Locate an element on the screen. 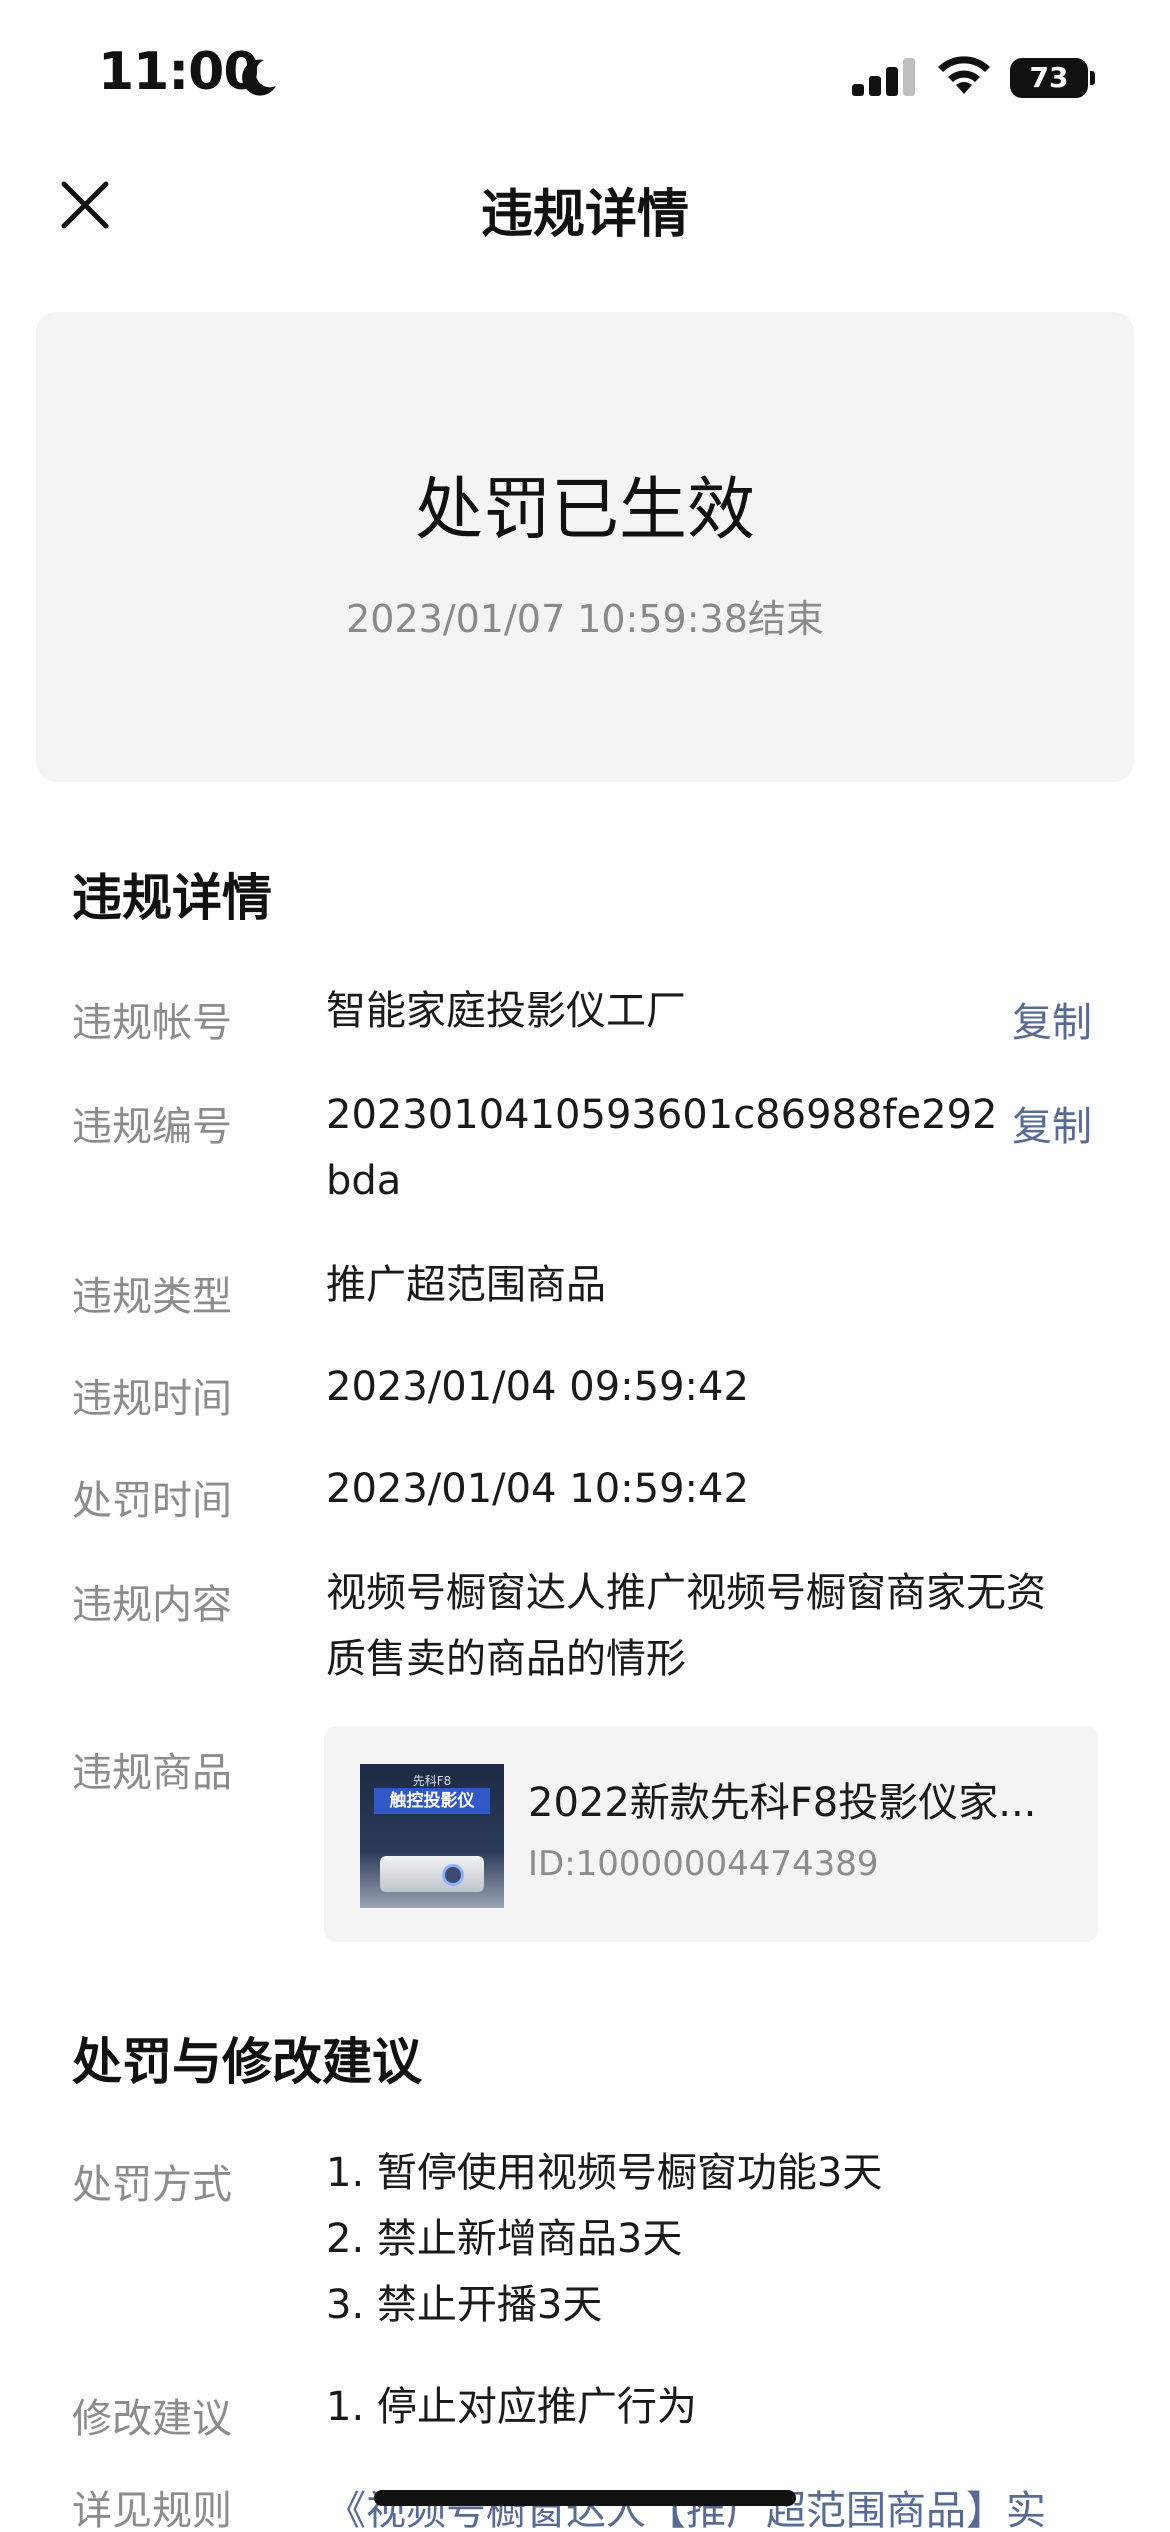 The height and width of the screenshot is (2532, 1170). close-icon is located at coordinates (85, 205).